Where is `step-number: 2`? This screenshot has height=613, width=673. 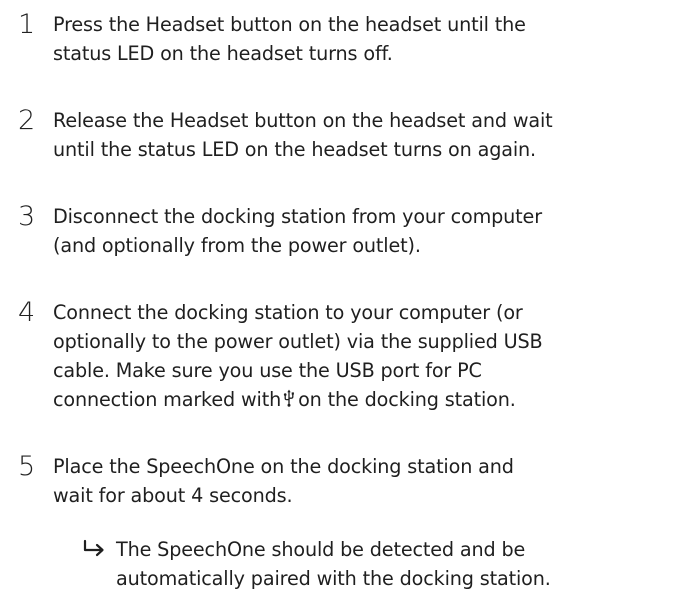
step-number: 2 is located at coordinates (27, 120).